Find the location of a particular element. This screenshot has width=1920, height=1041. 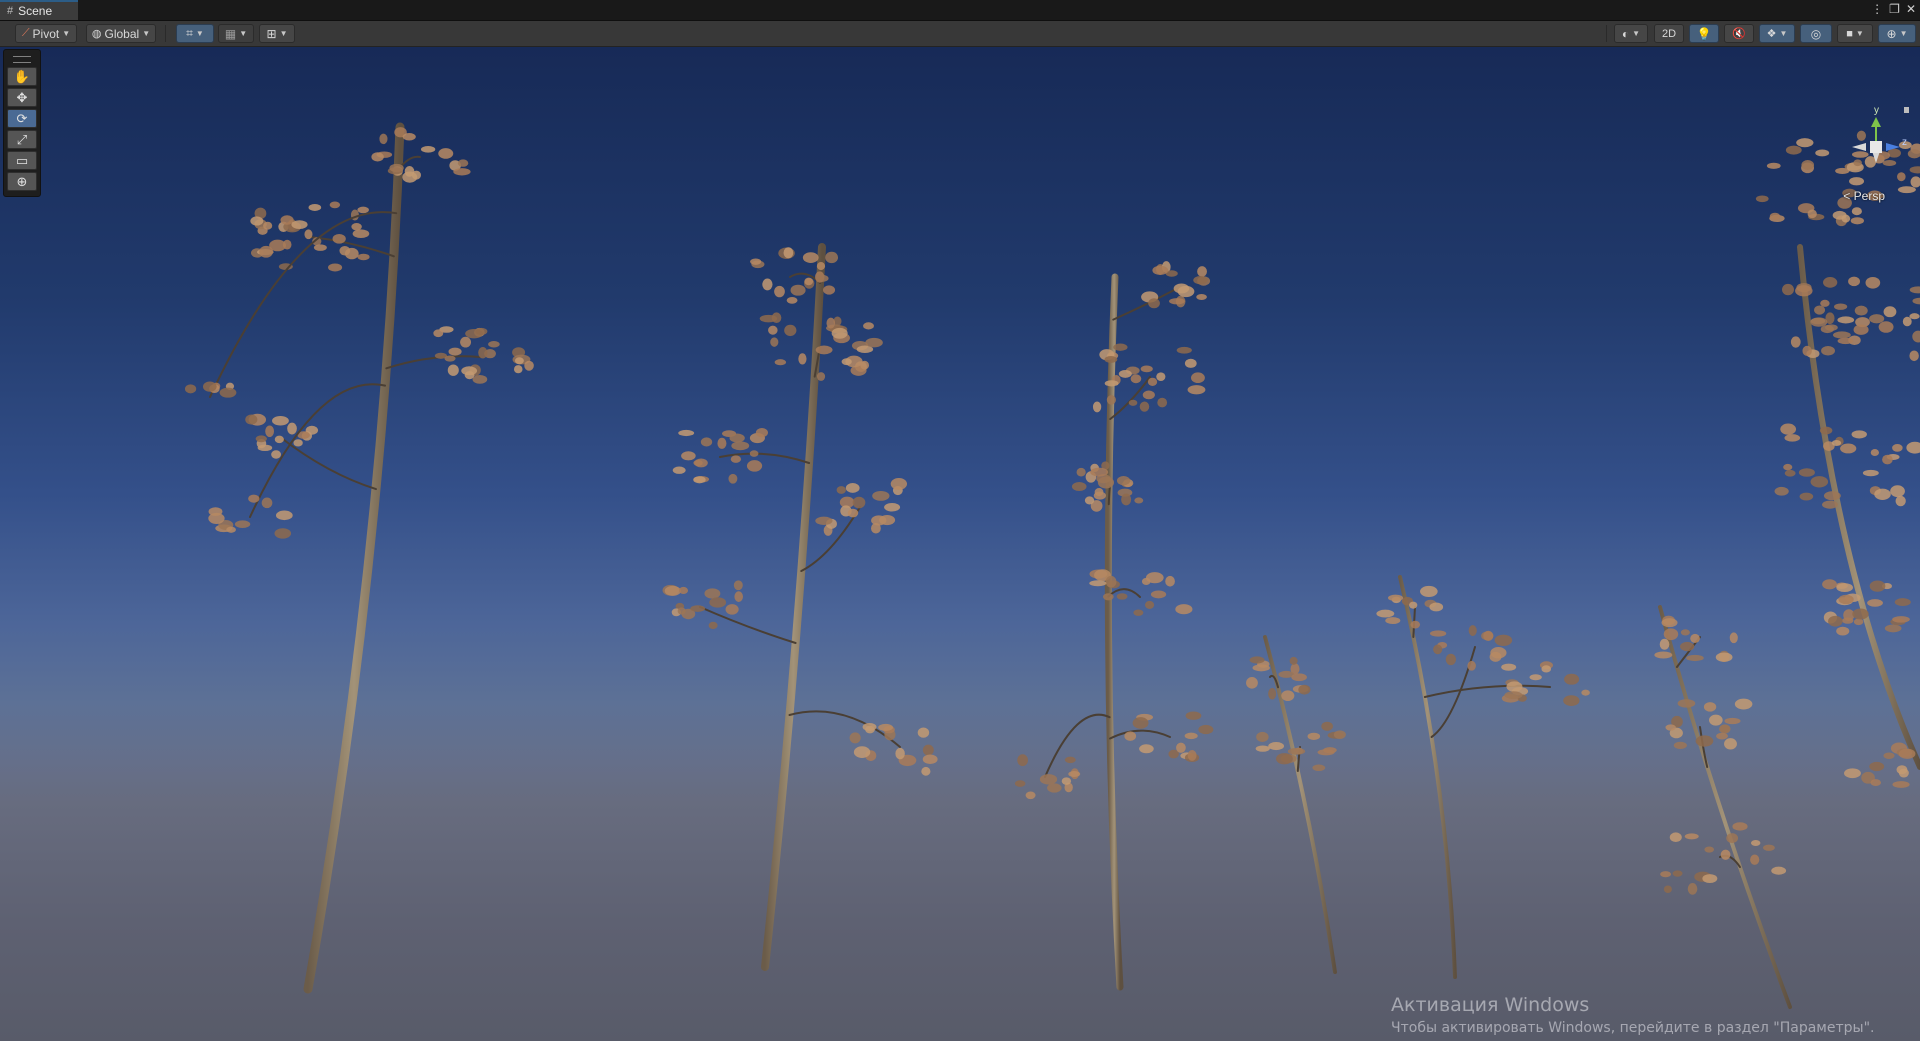

scale-tool: ⤢ is located at coordinates (22, 139).